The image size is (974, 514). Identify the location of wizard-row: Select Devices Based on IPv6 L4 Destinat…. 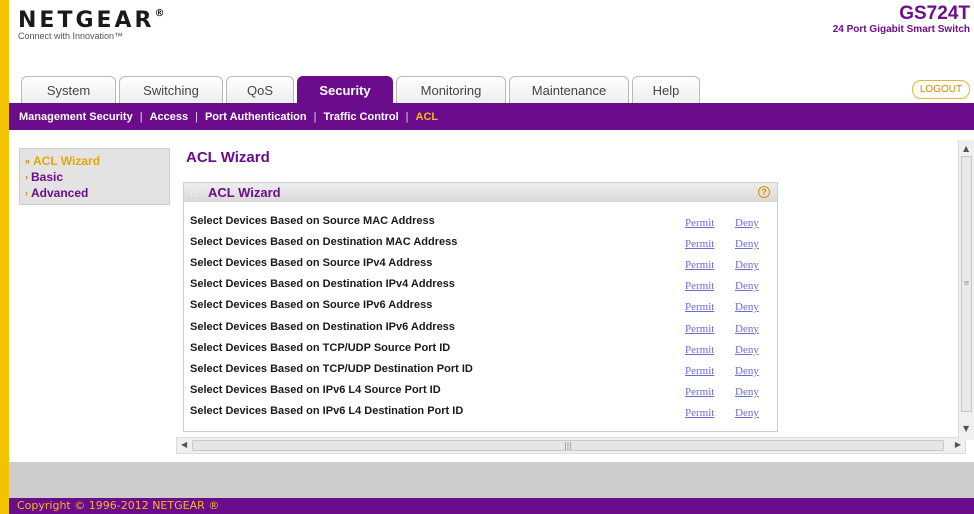
(480, 412).